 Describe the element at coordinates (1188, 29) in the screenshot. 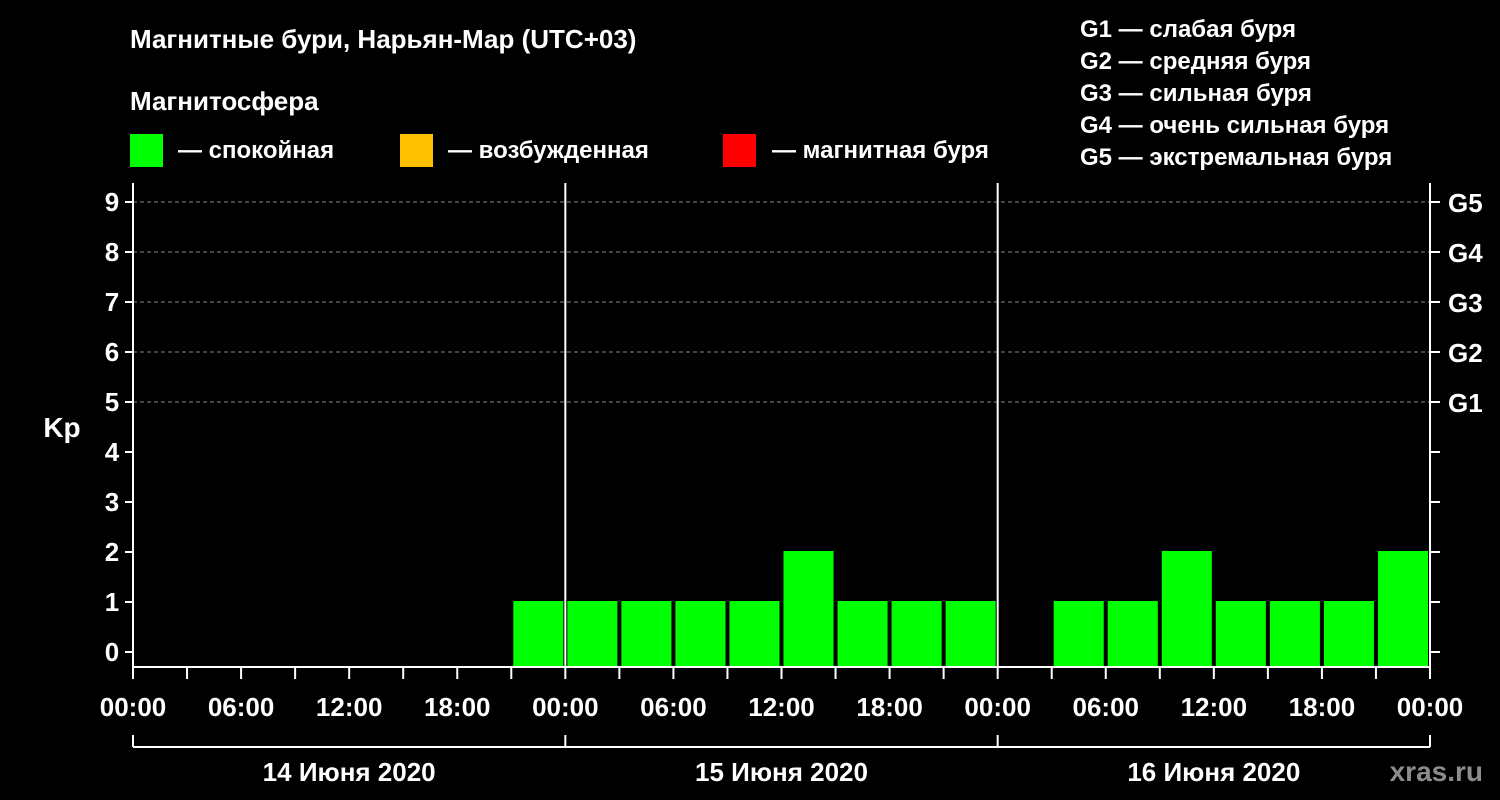

I see `storm-scale-item: G1 — слабая буря` at that location.